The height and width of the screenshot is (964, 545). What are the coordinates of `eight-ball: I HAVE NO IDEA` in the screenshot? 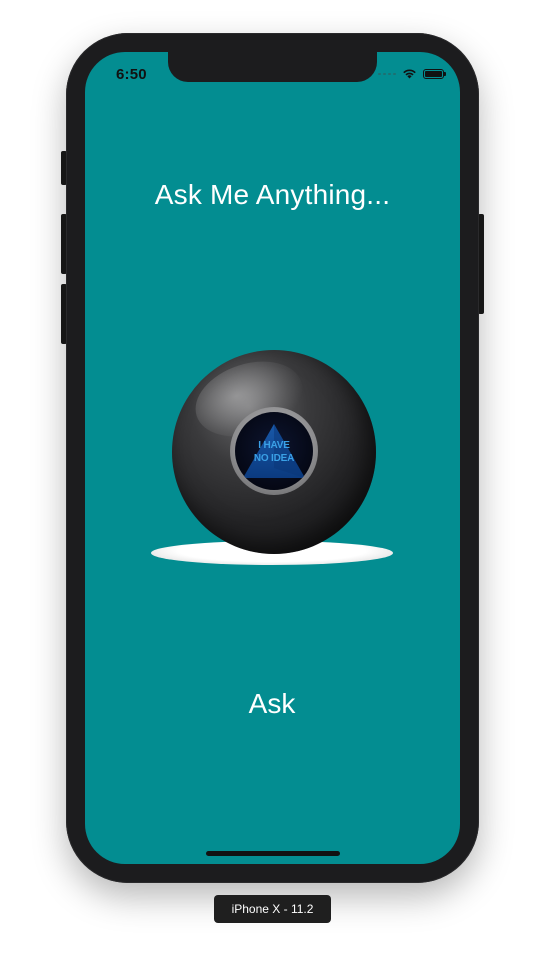 It's located at (274, 451).